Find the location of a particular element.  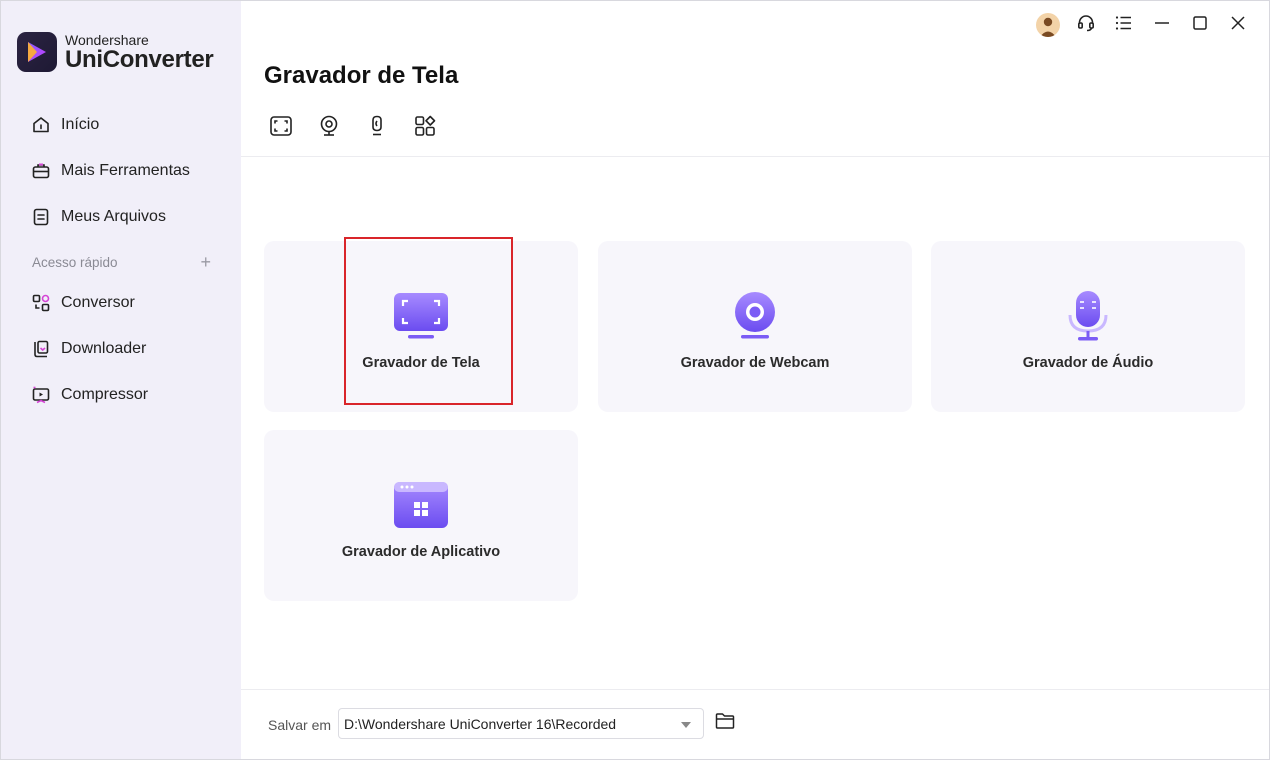

webcam-recorder-card: Gravador de Webcam is located at coordinates (755, 326).